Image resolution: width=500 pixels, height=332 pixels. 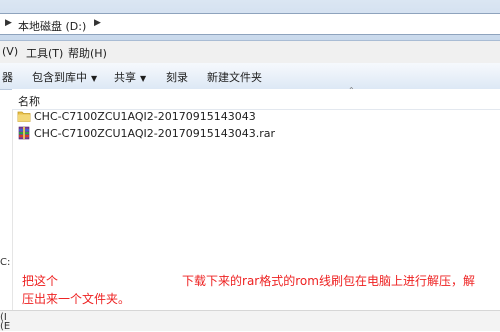 I want to click on file-name: CHC-C7100ZCU1AQI2-20170915143043, so click(x=145, y=116).